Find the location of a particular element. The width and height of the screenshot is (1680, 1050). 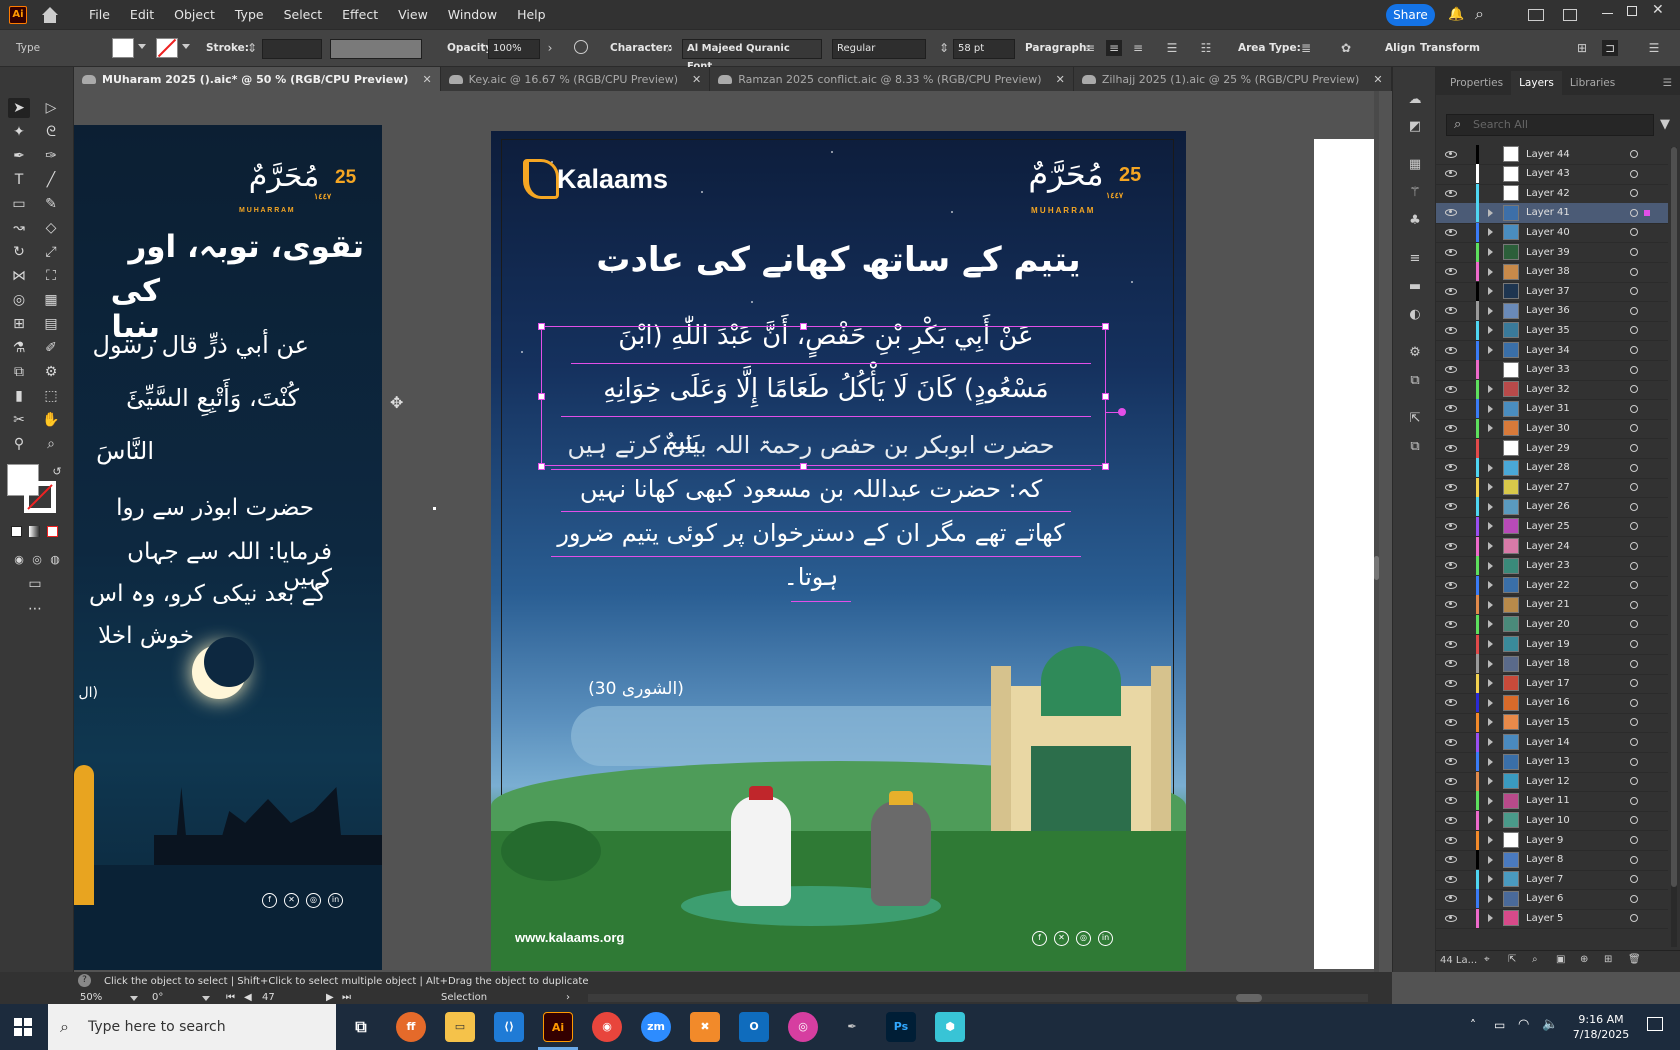

align-right-icon: ≡ is located at coordinates (1138, 48).